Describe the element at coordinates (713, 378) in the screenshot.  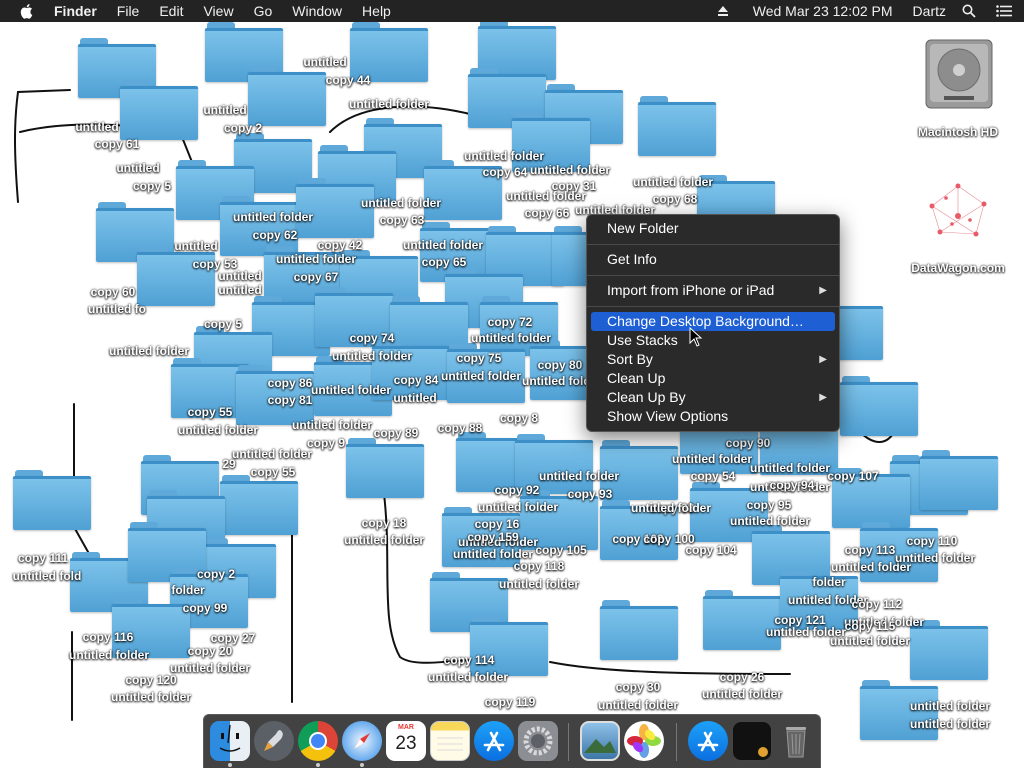
I see `menu-item-clean-up: Clean Up` at that location.